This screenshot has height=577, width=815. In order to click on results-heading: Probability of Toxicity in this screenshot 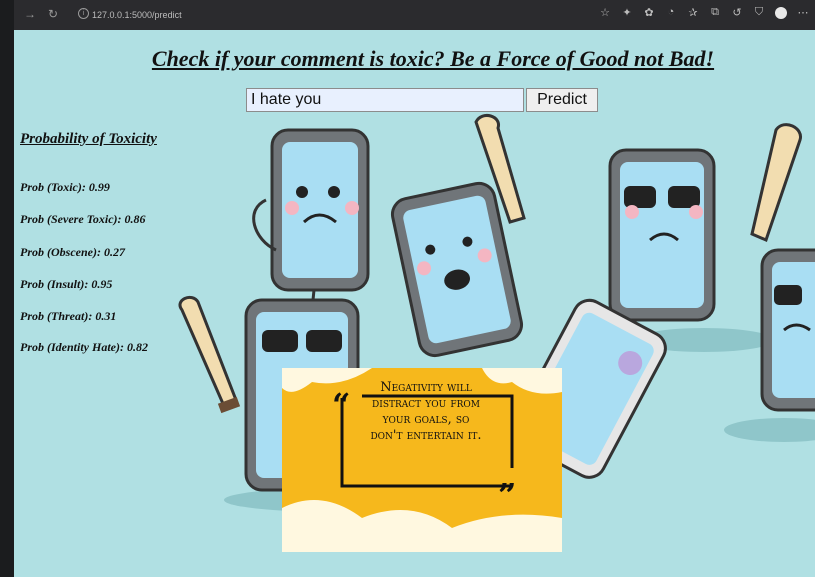, I will do `click(88, 139)`.